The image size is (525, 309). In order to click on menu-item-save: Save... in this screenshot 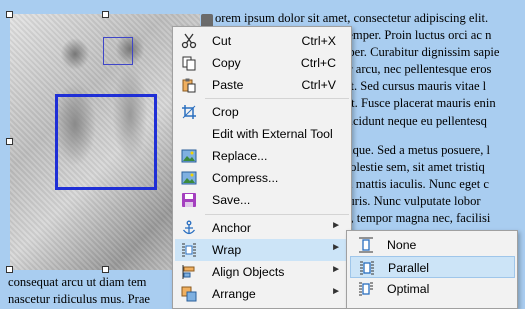, I will do `click(262, 200)`.